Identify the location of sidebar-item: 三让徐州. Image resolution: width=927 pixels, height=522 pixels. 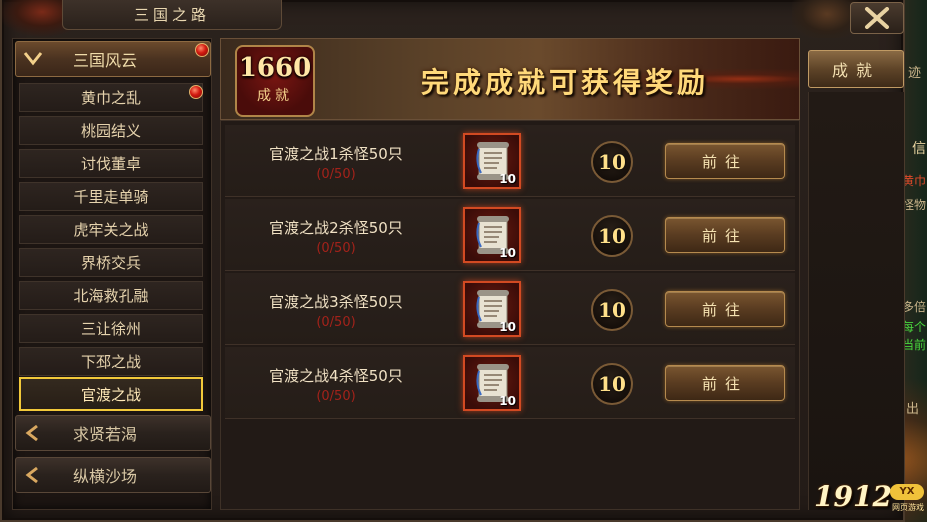
(111, 328).